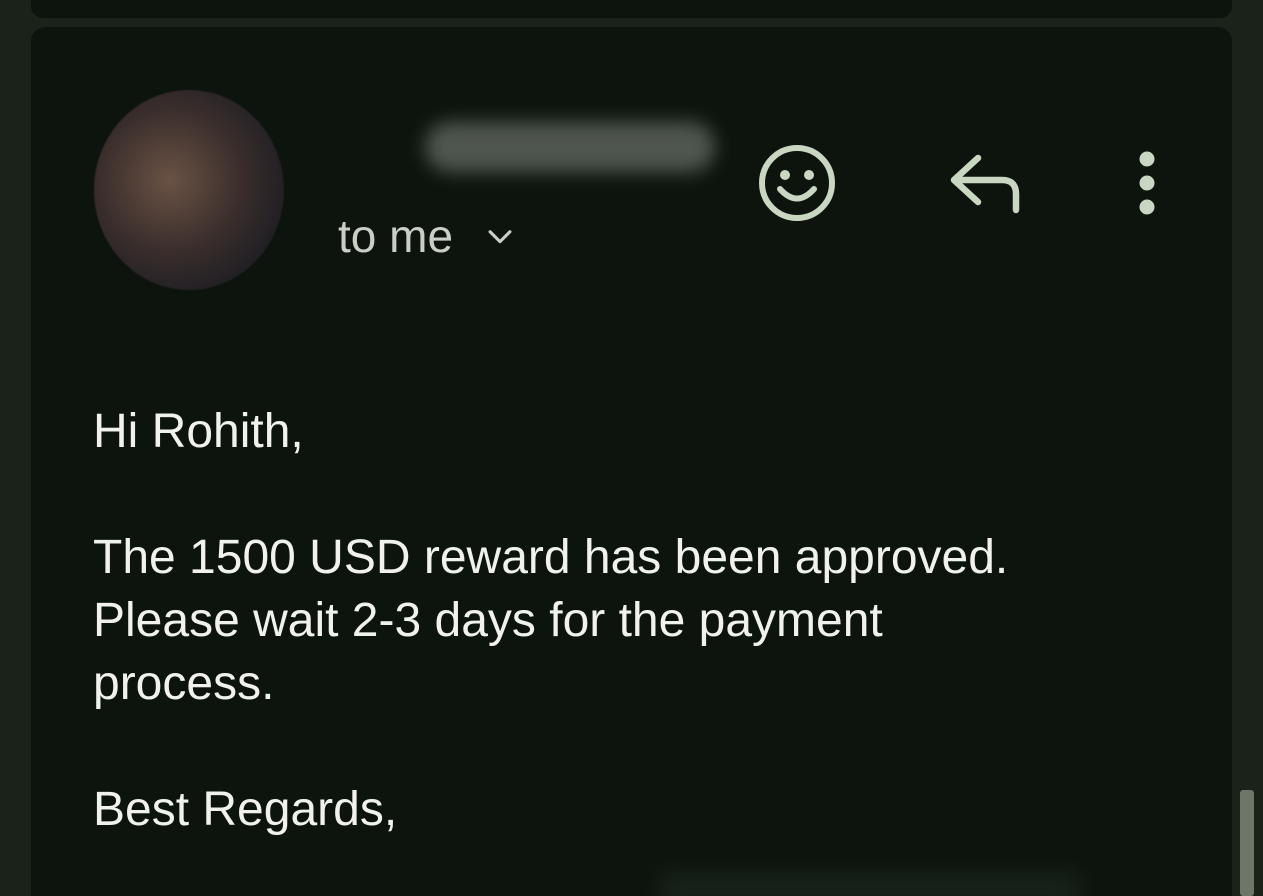 The image size is (1263, 896). I want to click on body-line: Please wait 2-3 days for the payment, so click(488, 620).